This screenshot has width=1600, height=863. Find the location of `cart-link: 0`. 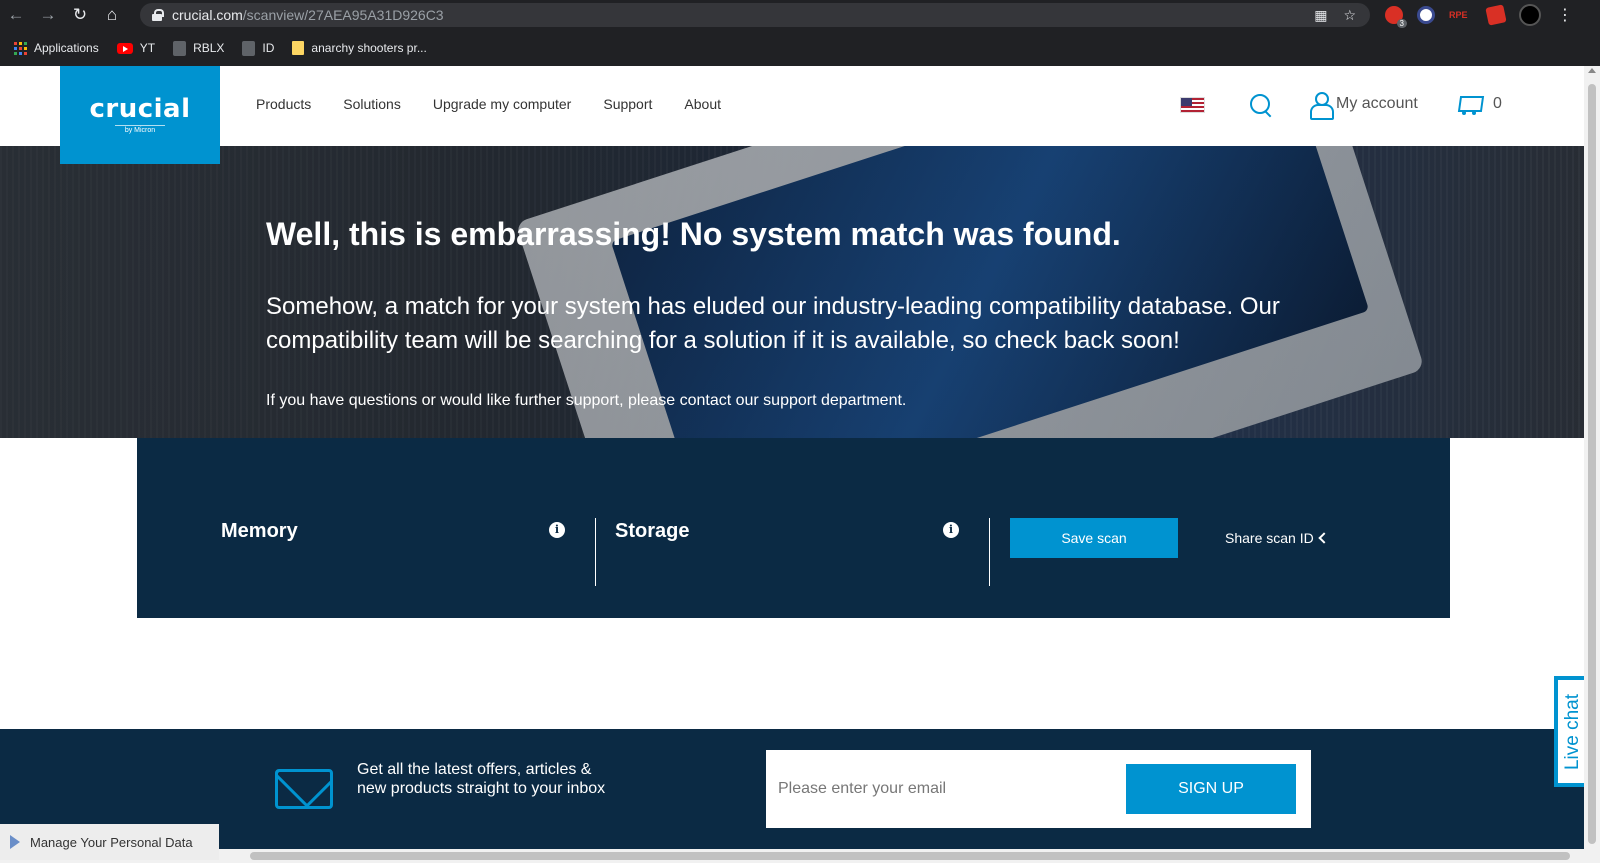

cart-link: 0 is located at coordinates (1478, 104).